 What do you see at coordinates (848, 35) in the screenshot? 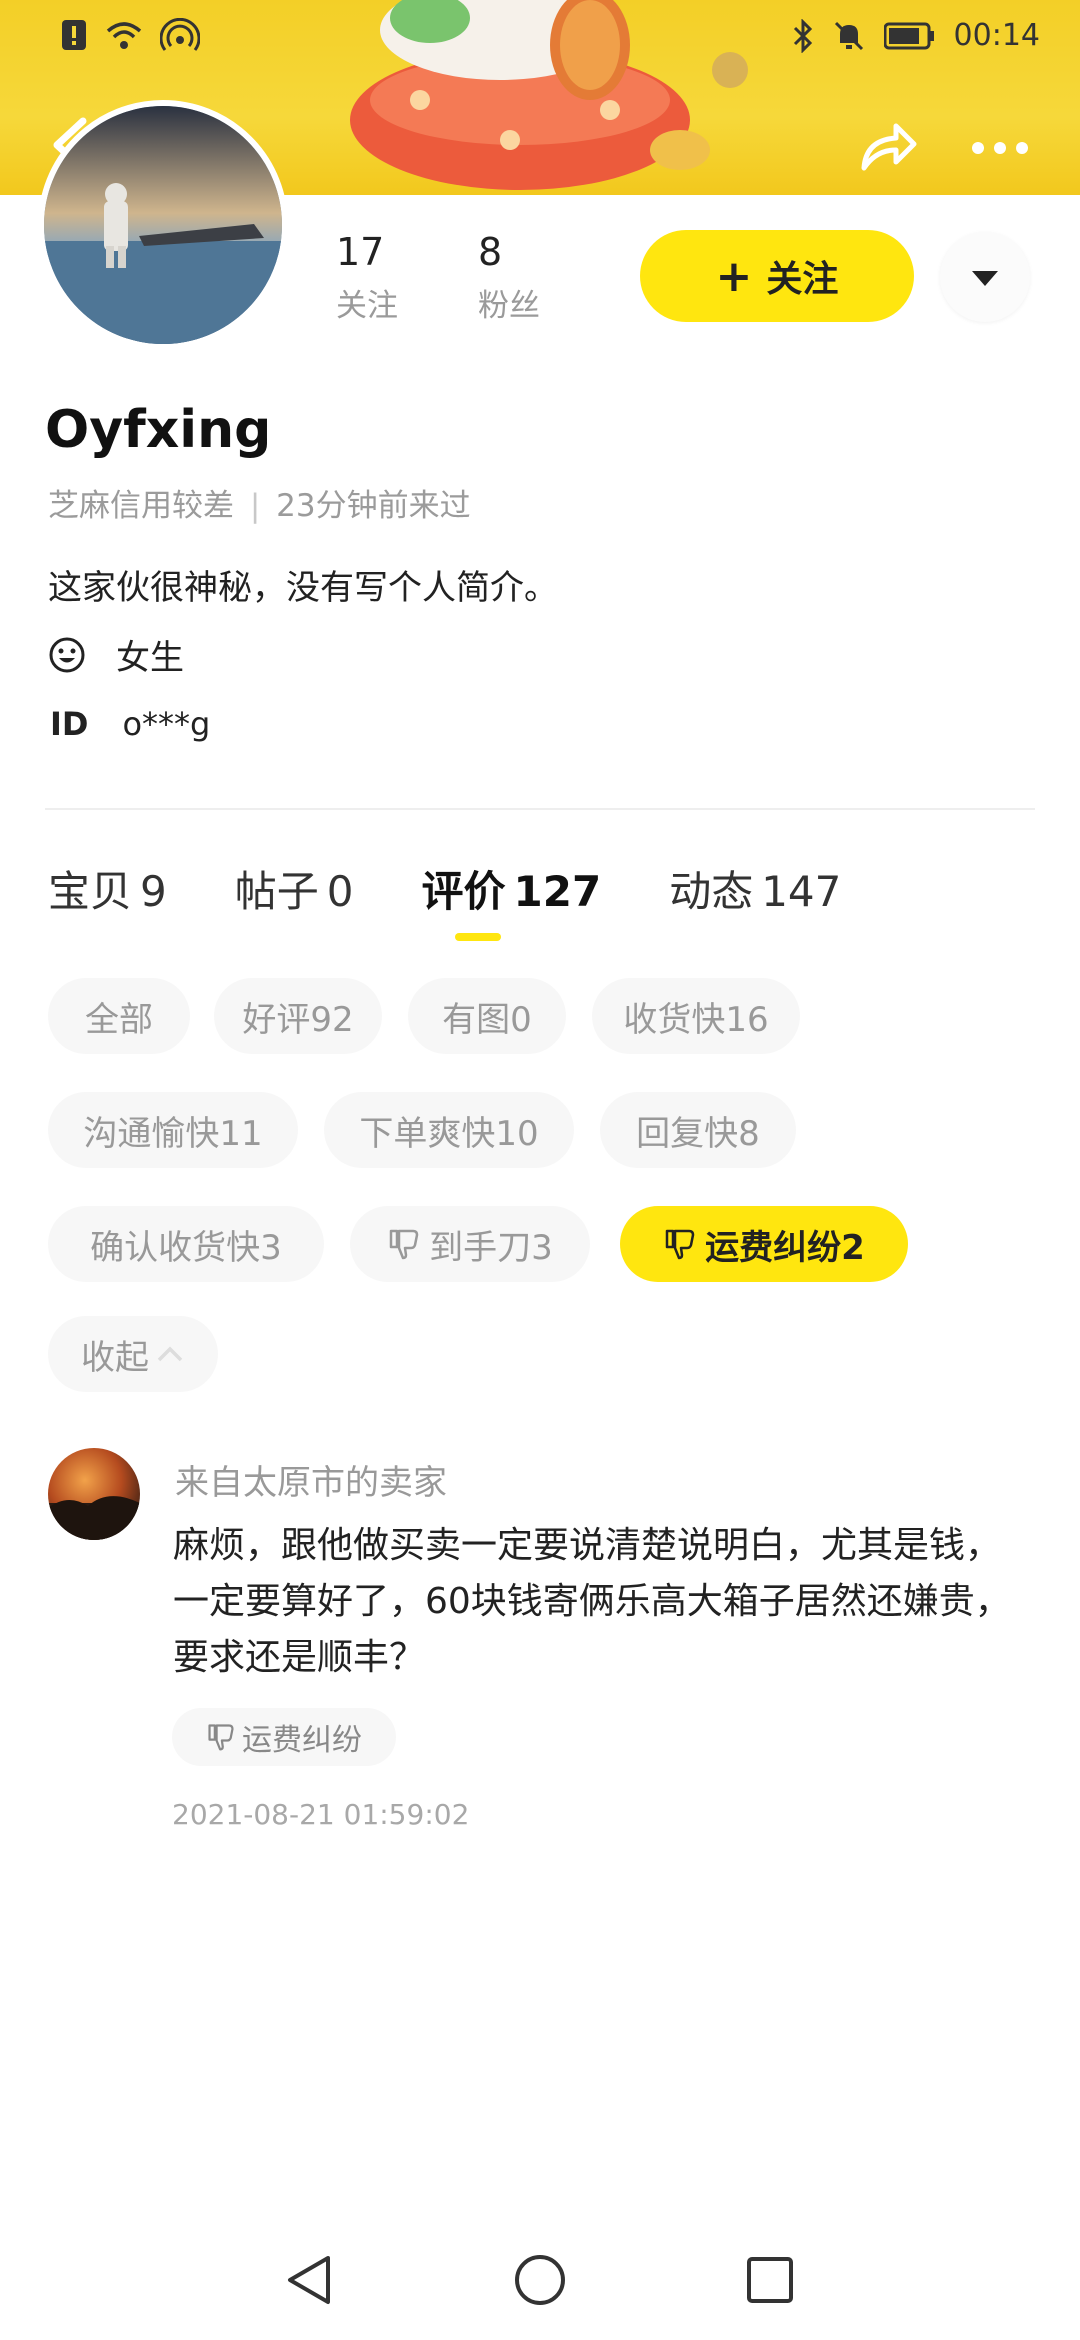
I see `mute-icon` at bounding box center [848, 35].